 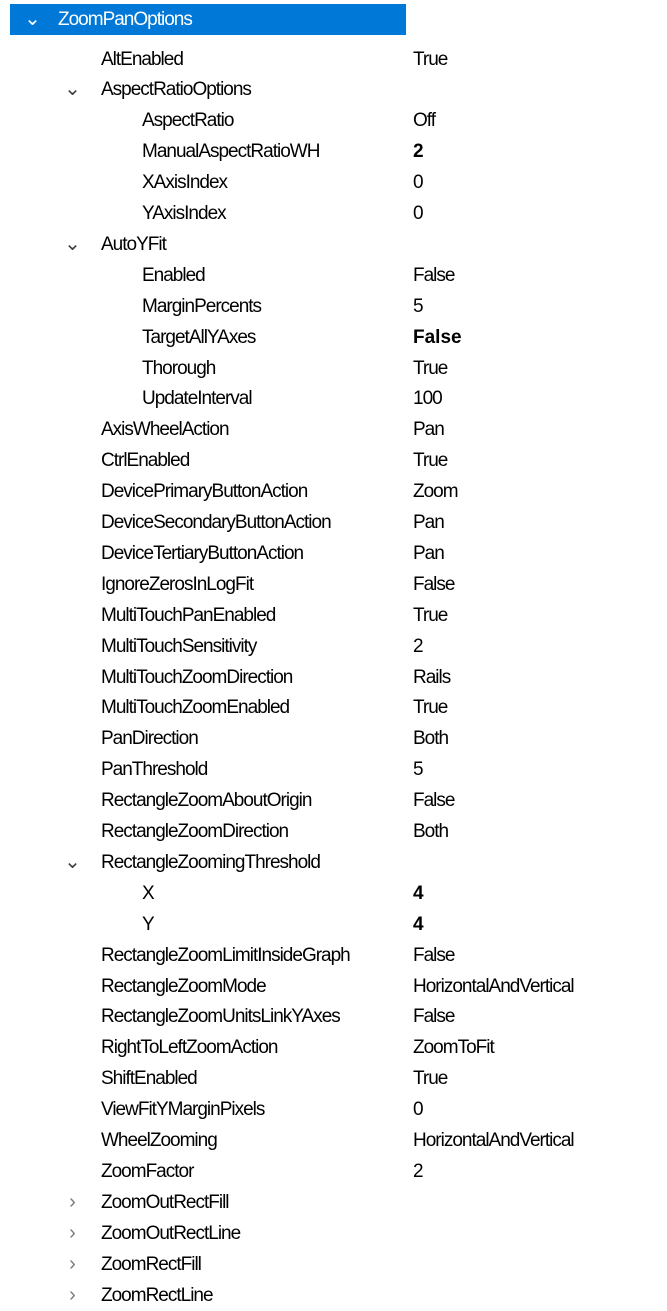 I want to click on tree-row: ⌄ AspectRatioOptions, so click(x=333, y=89).